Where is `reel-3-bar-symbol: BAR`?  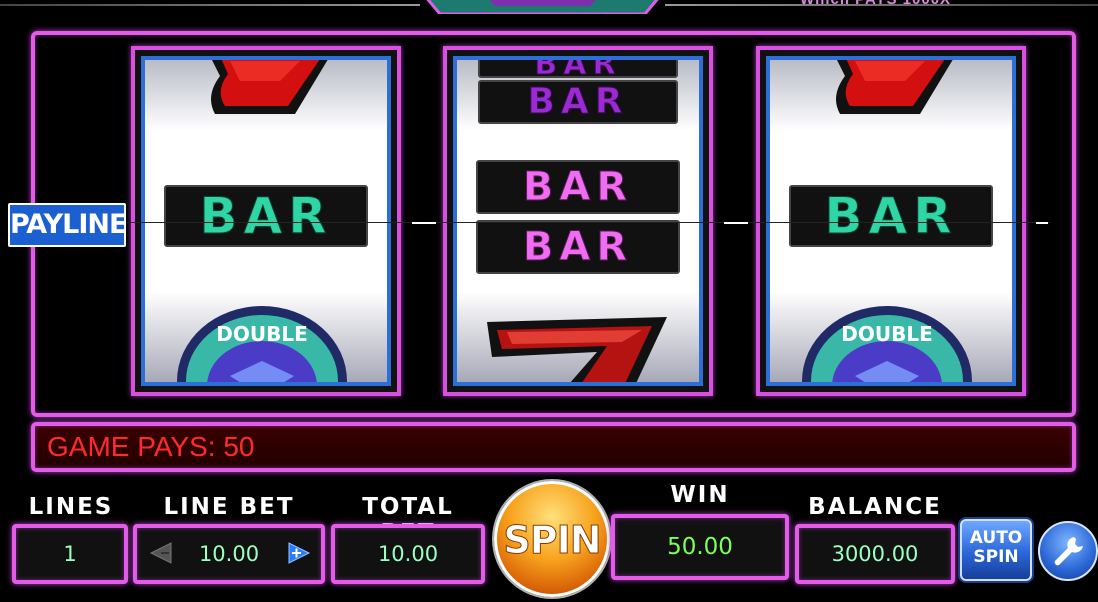 reel-3-bar-symbol: BAR is located at coordinates (891, 216).